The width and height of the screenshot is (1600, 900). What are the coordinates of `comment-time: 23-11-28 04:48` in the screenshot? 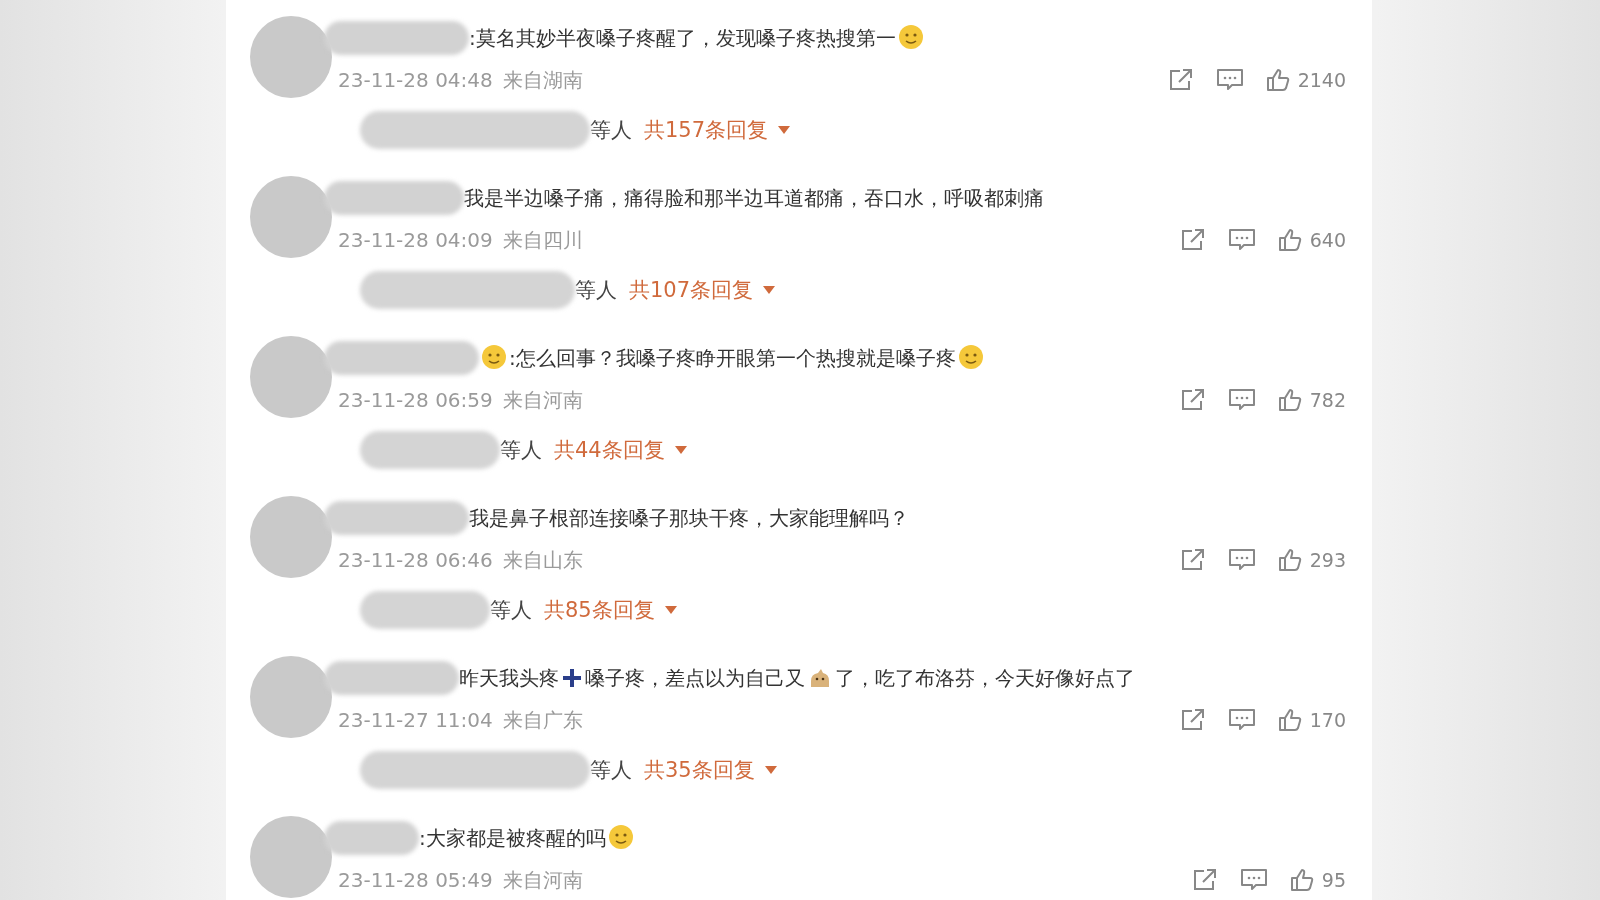 It's located at (415, 80).